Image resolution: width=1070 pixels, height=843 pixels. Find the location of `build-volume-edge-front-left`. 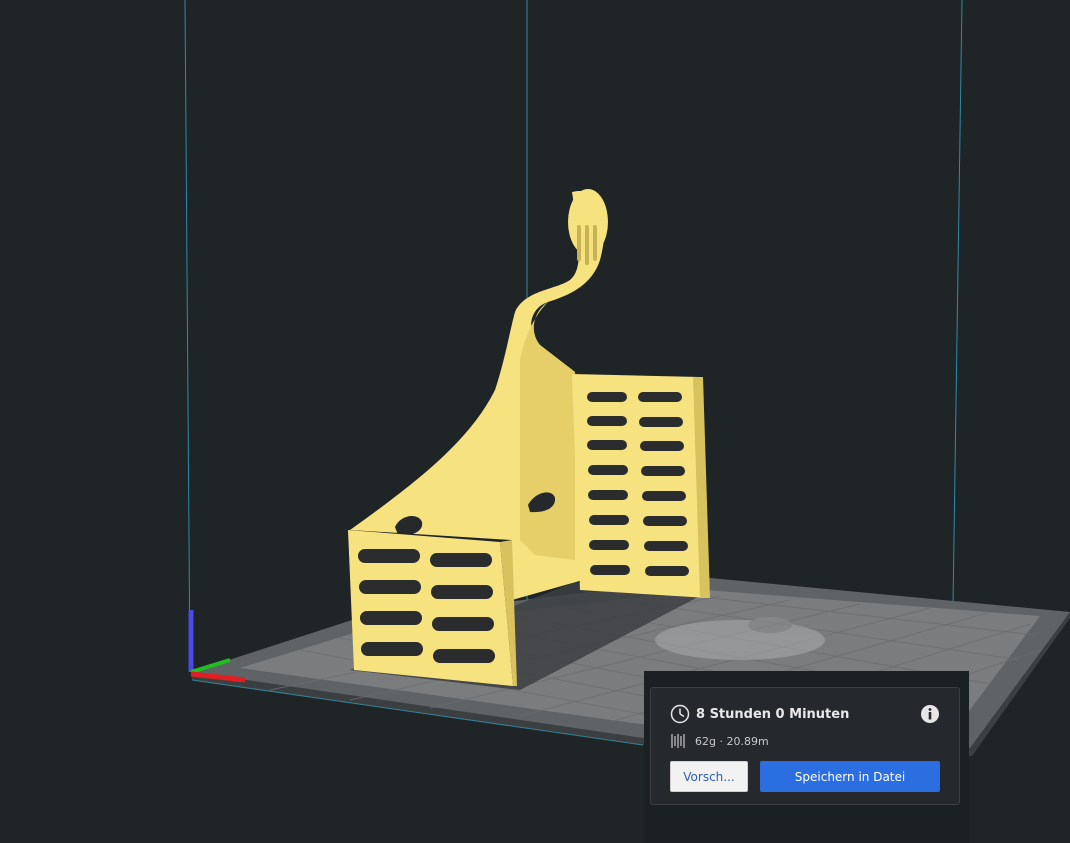

build-volume-edge-front-left is located at coordinates (187, 336).